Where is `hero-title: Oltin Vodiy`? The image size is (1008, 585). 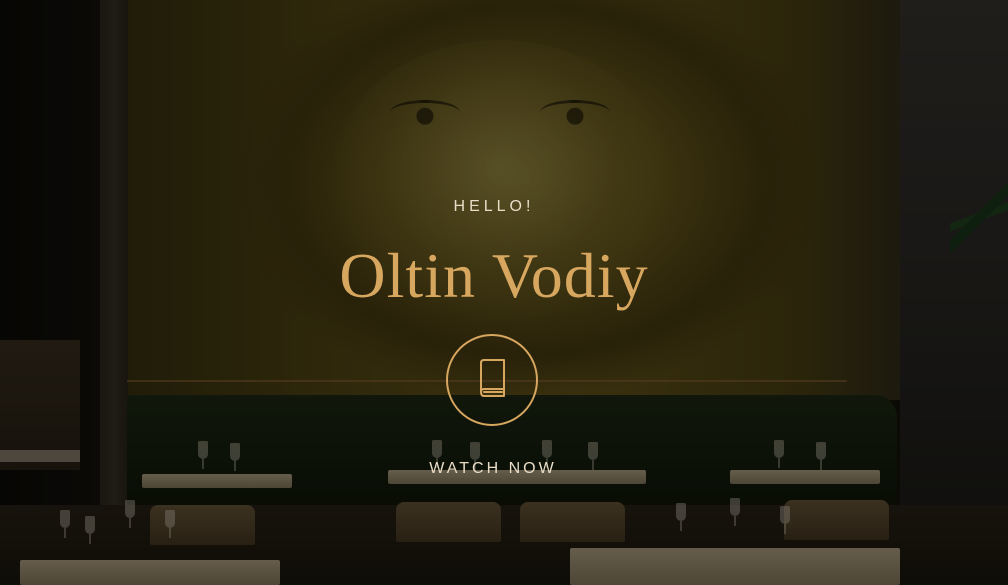
hero-title: Oltin Vodiy is located at coordinates (494, 275).